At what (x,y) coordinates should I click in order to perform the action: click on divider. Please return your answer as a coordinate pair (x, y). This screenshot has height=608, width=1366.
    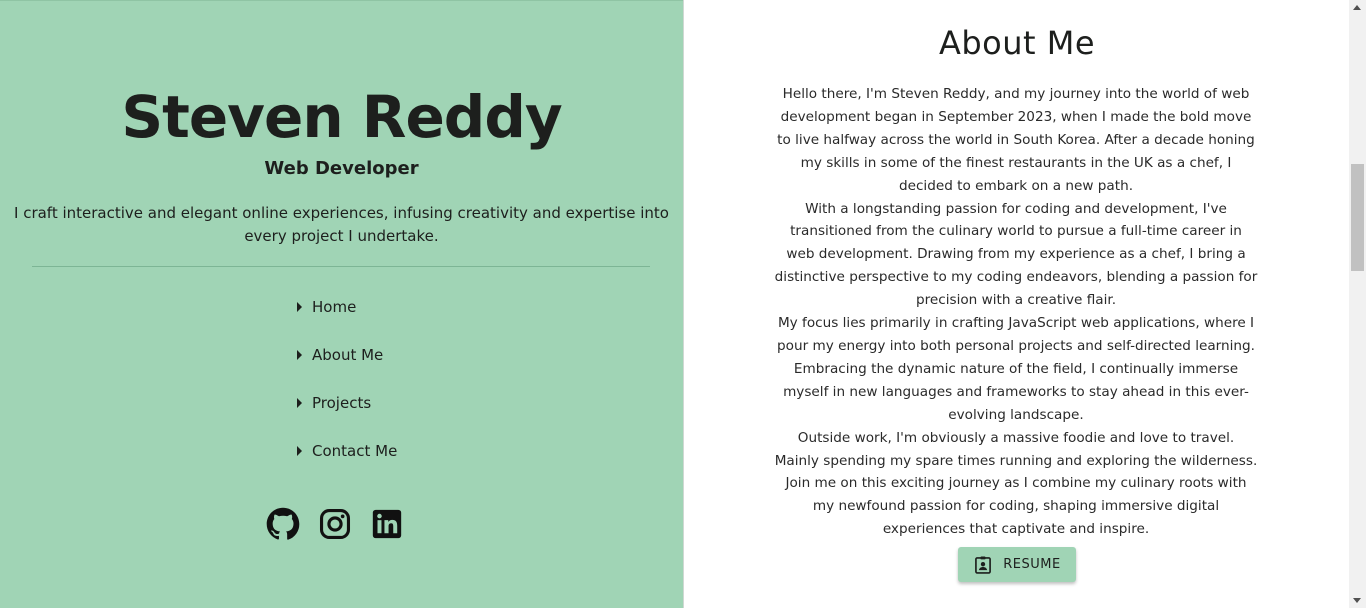
    Looking at the image, I should click on (341, 266).